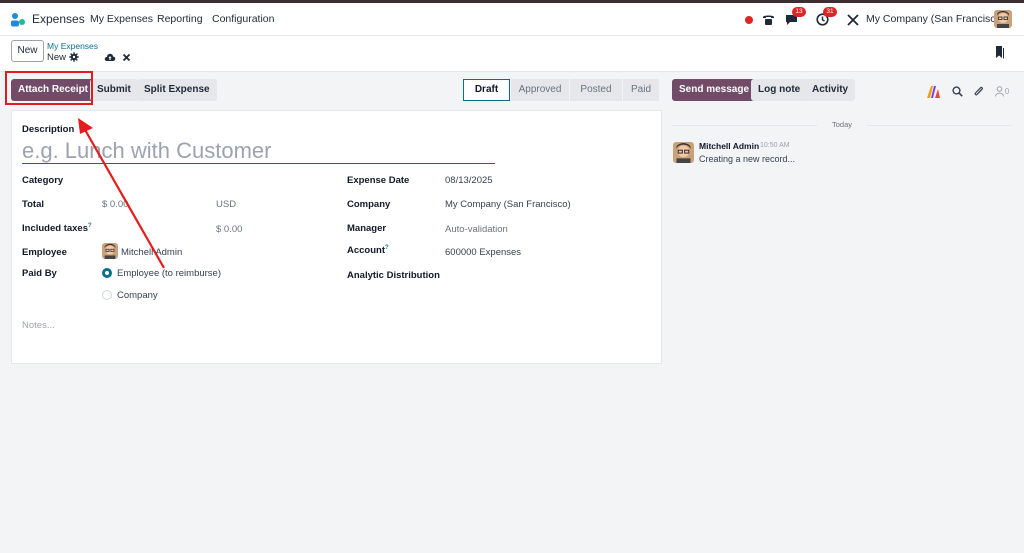 The height and width of the screenshot is (553, 1024). What do you see at coordinates (27, 51) in the screenshot?
I see `new-record-button: New` at bounding box center [27, 51].